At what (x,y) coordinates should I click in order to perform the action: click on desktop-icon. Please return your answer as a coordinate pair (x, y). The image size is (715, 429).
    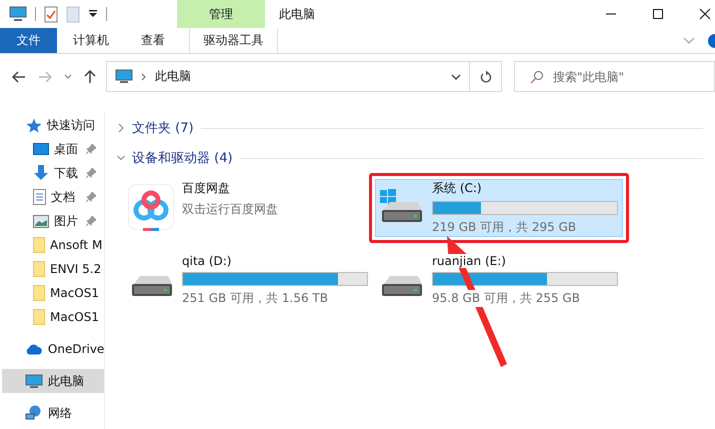
    Looking at the image, I should click on (41, 149).